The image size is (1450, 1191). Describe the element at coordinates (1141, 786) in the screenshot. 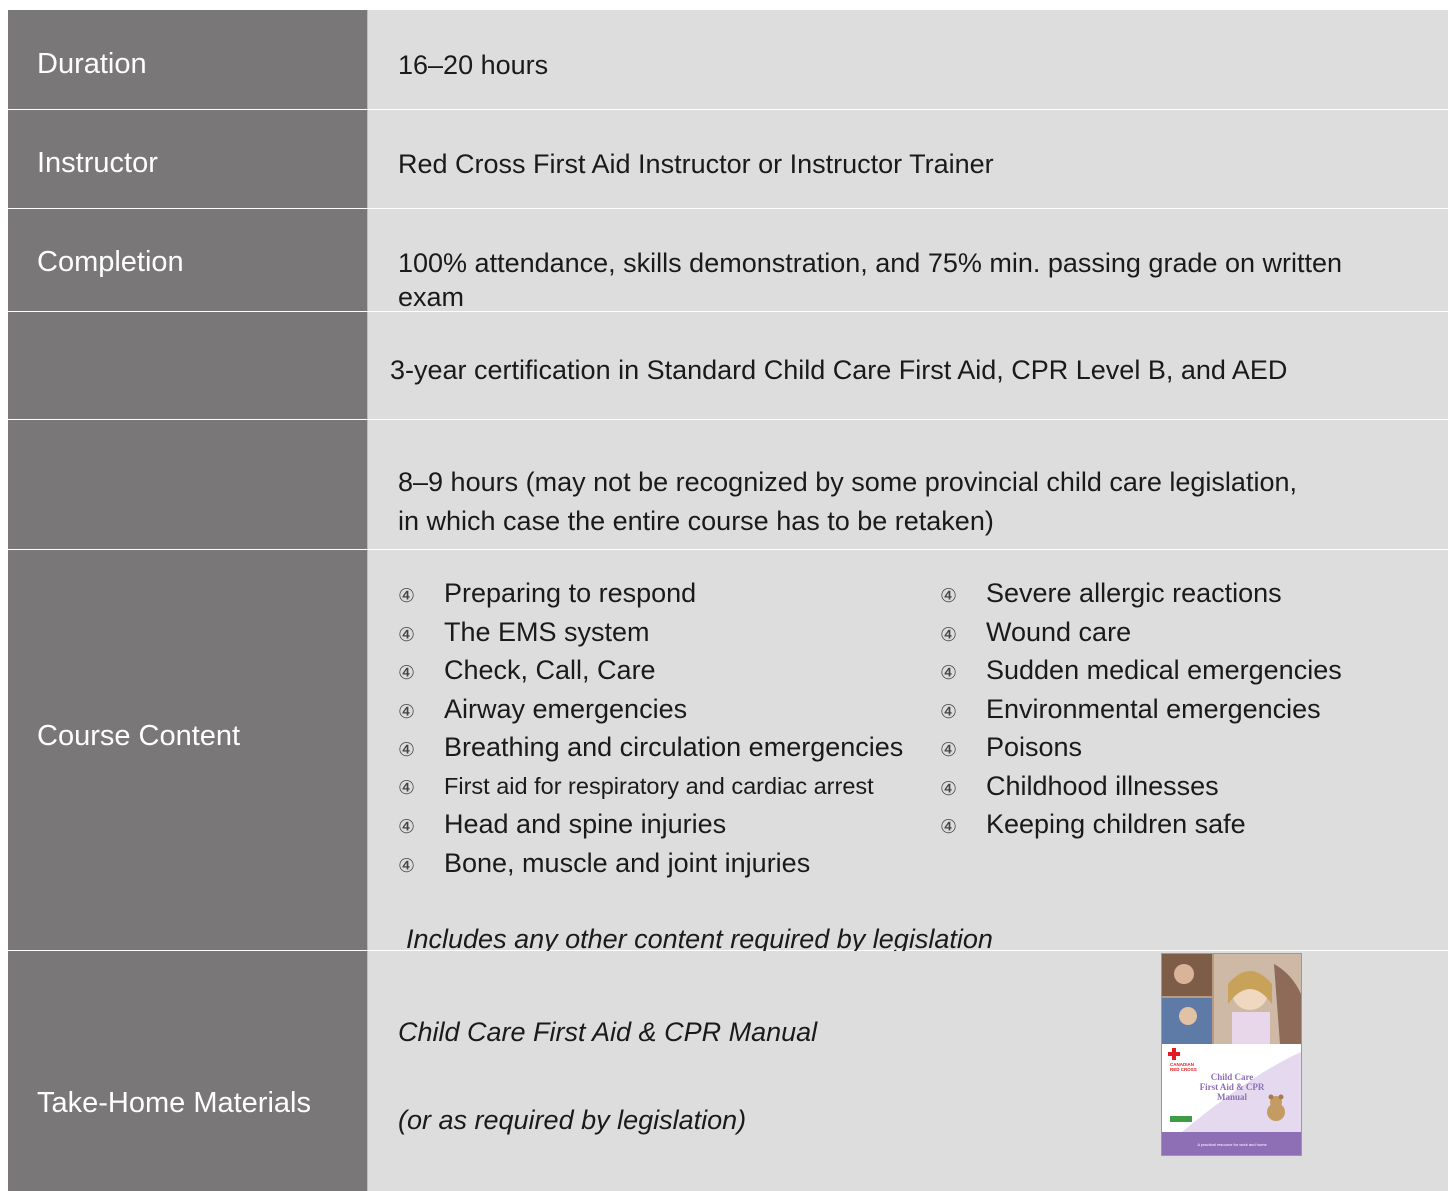

I see `list-item: ④ Childhood illnesses` at that location.